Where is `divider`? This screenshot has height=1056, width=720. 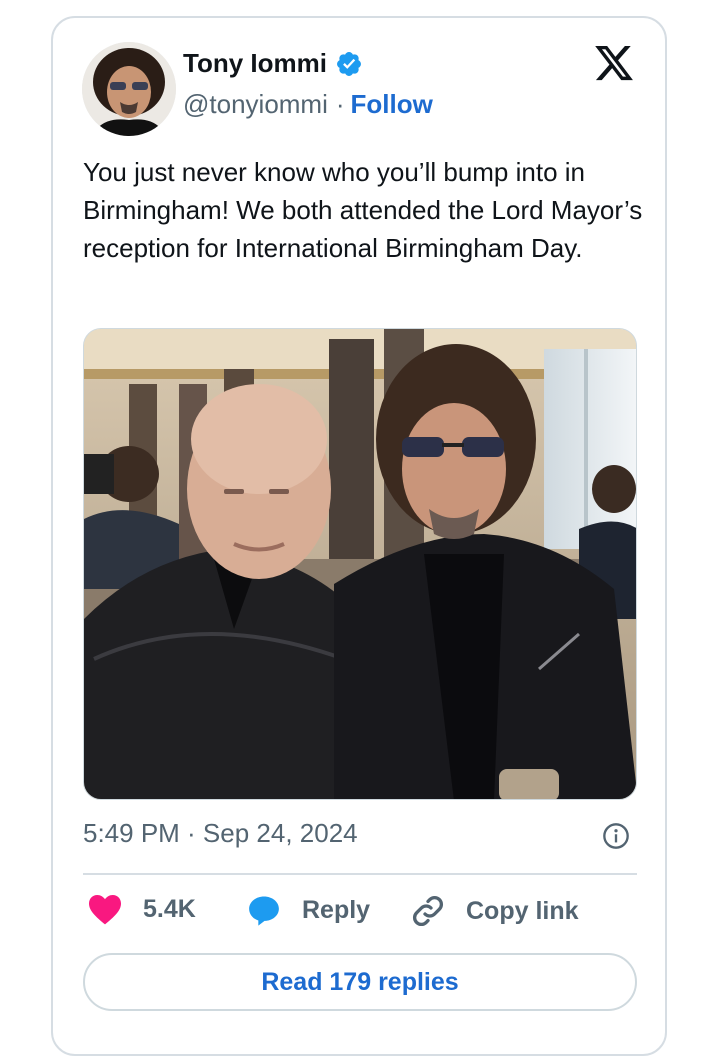
divider is located at coordinates (360, 874).